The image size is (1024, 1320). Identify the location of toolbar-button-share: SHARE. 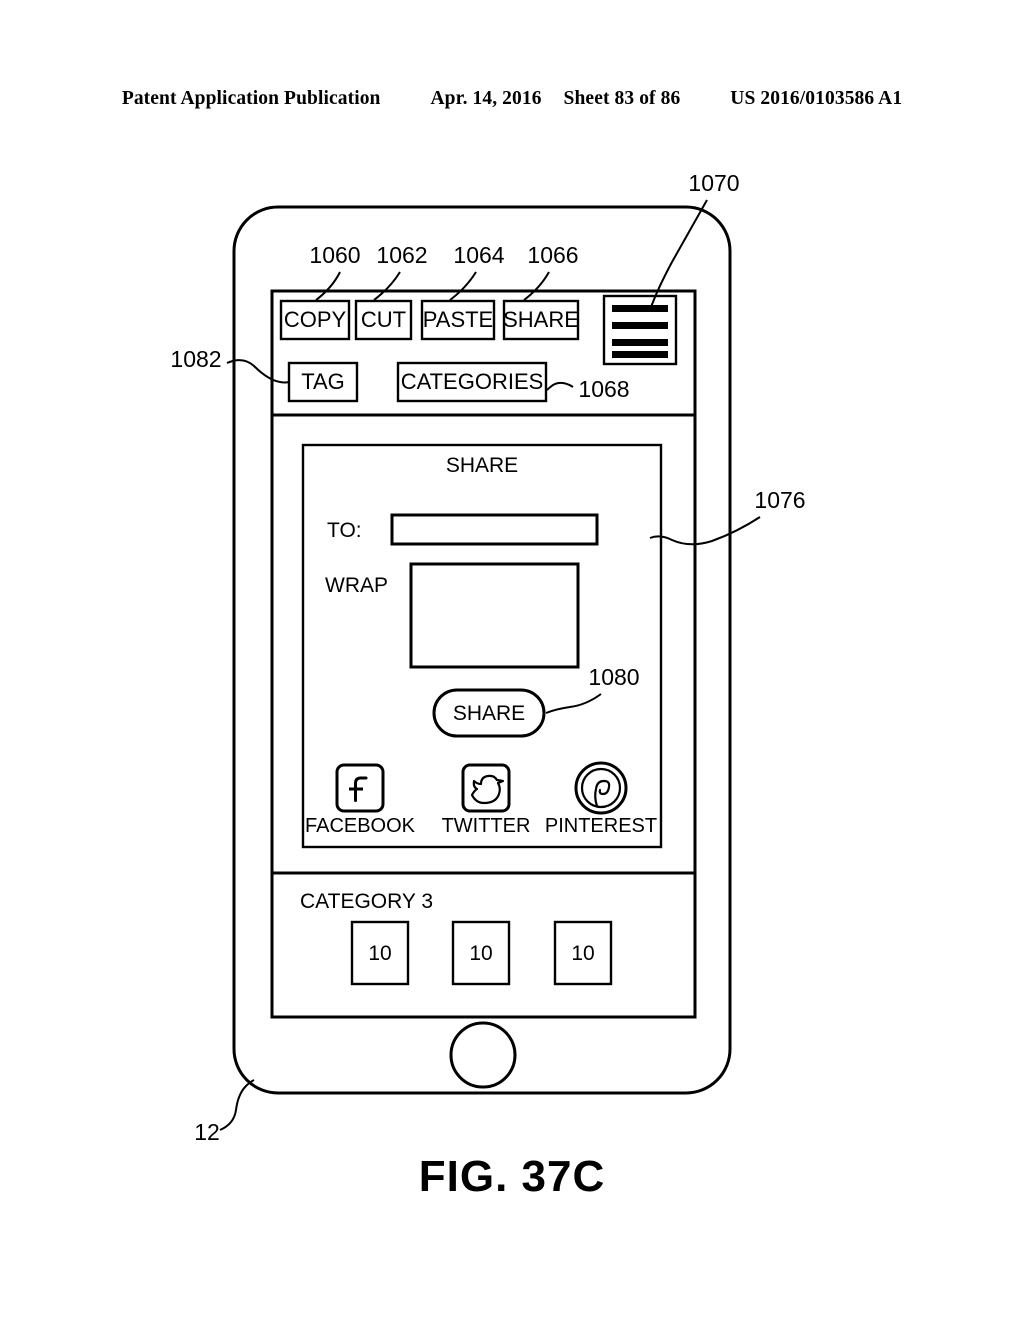
(541, 320).